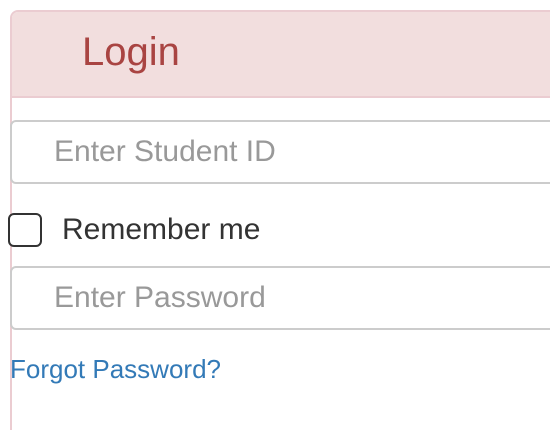 Image resolution: width=550 pixels, height=430 pixels. What do you see at coordinates (25, 230) in the screenshot?
I see `checkbox-unchecked-icon` at bounding box center [25, 230].